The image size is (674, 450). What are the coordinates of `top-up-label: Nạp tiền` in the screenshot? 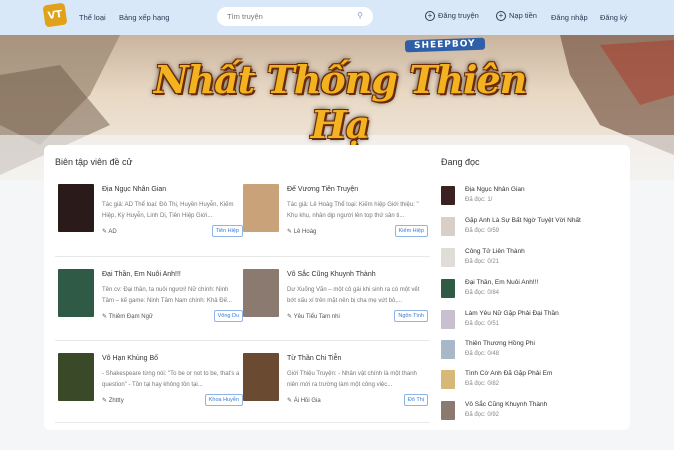 It's located at (523, 15).